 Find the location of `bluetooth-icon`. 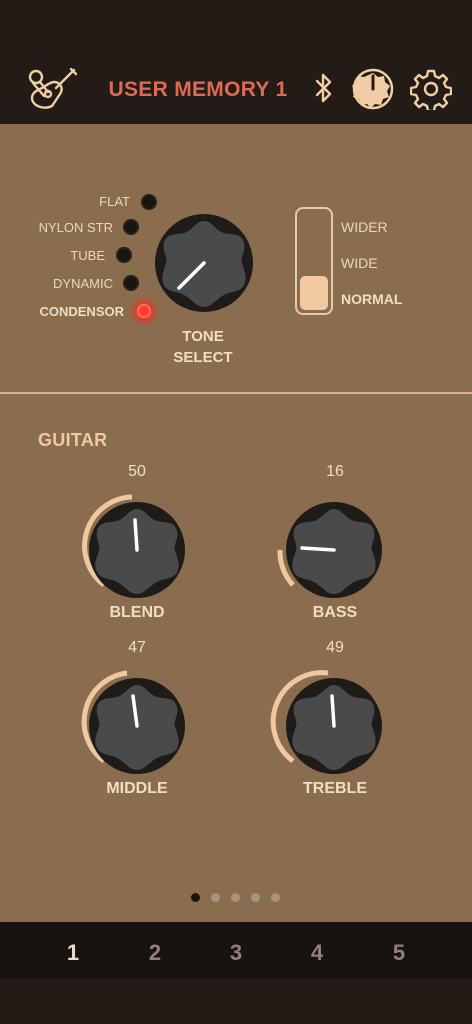

bluetooth-icon is located at coordinates (324, 88).